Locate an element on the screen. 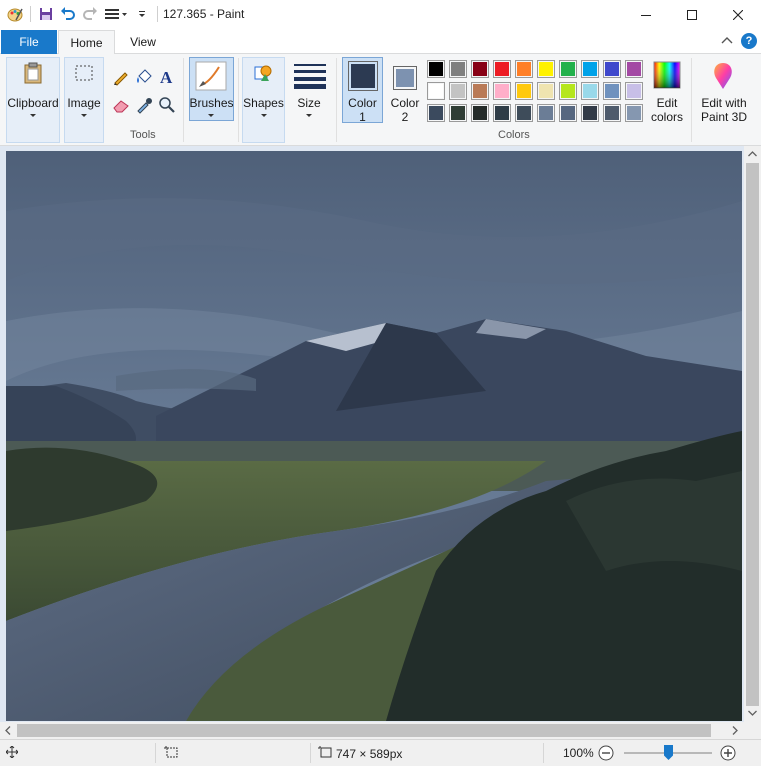 The image size is (761, 766). vertical-scroll-thumb is located at coordinates (752, 434).